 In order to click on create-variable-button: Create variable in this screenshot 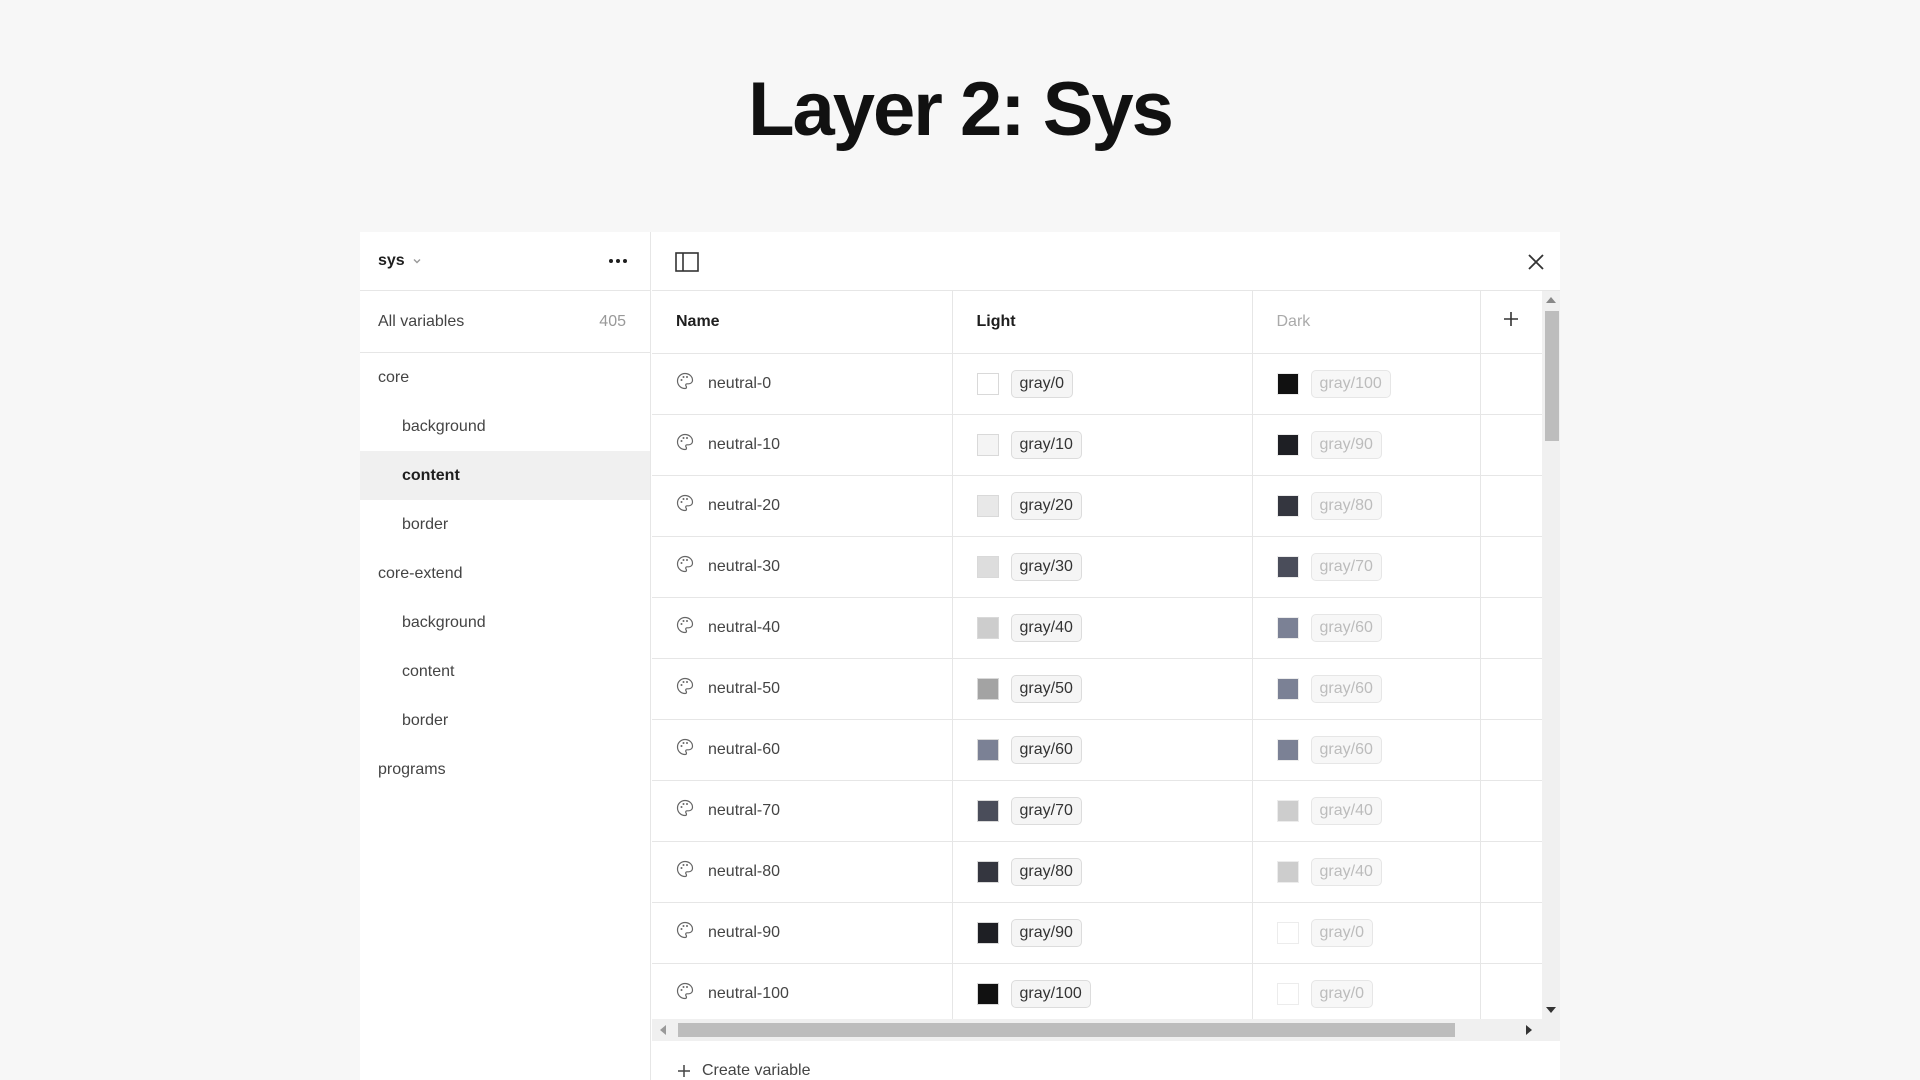, I will do `click(743, 1071)`.